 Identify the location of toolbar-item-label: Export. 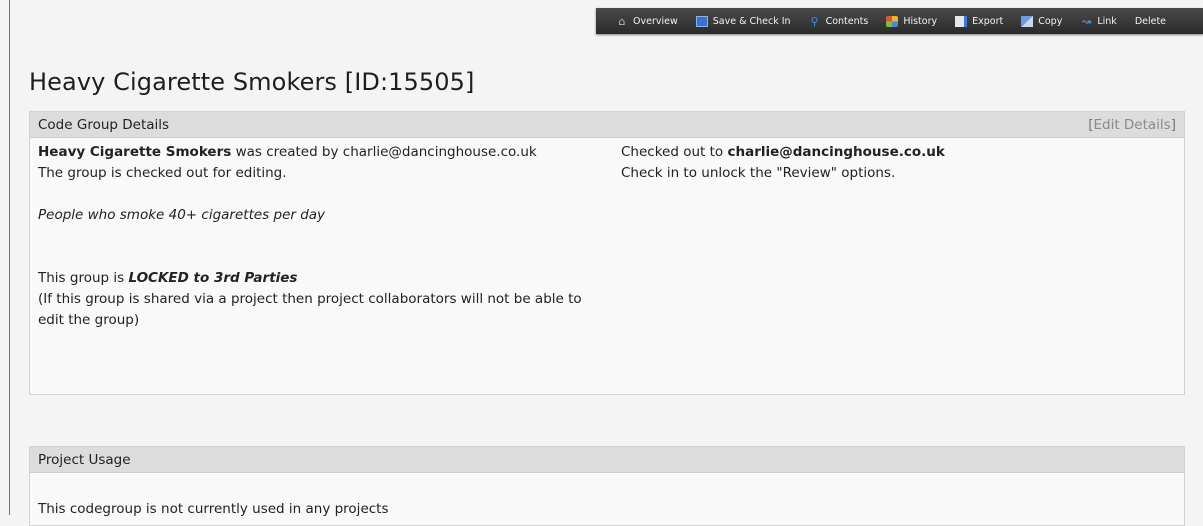
(988, 21).